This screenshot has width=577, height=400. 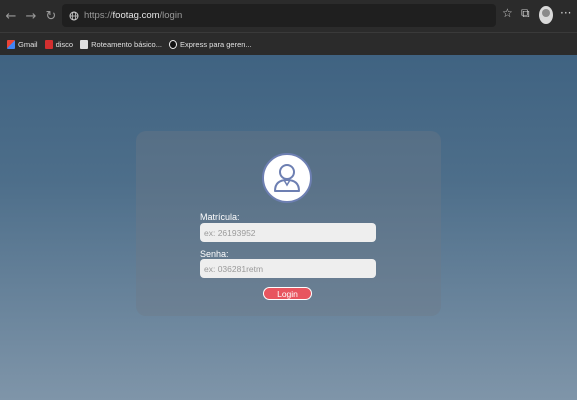 I want to click on gmail-icon, so click(x=11, y=44).